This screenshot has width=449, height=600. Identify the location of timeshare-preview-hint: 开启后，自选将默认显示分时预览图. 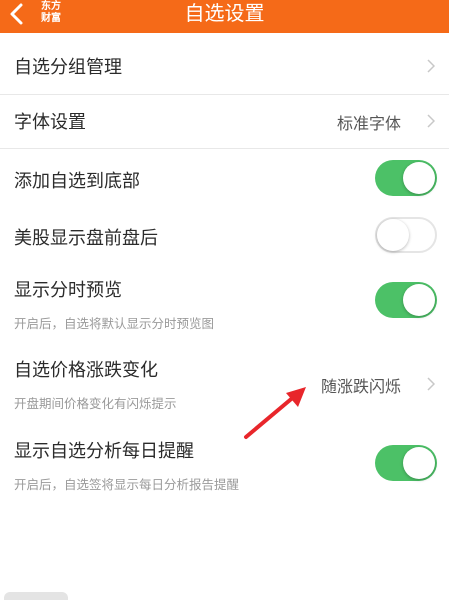
(114, 323).